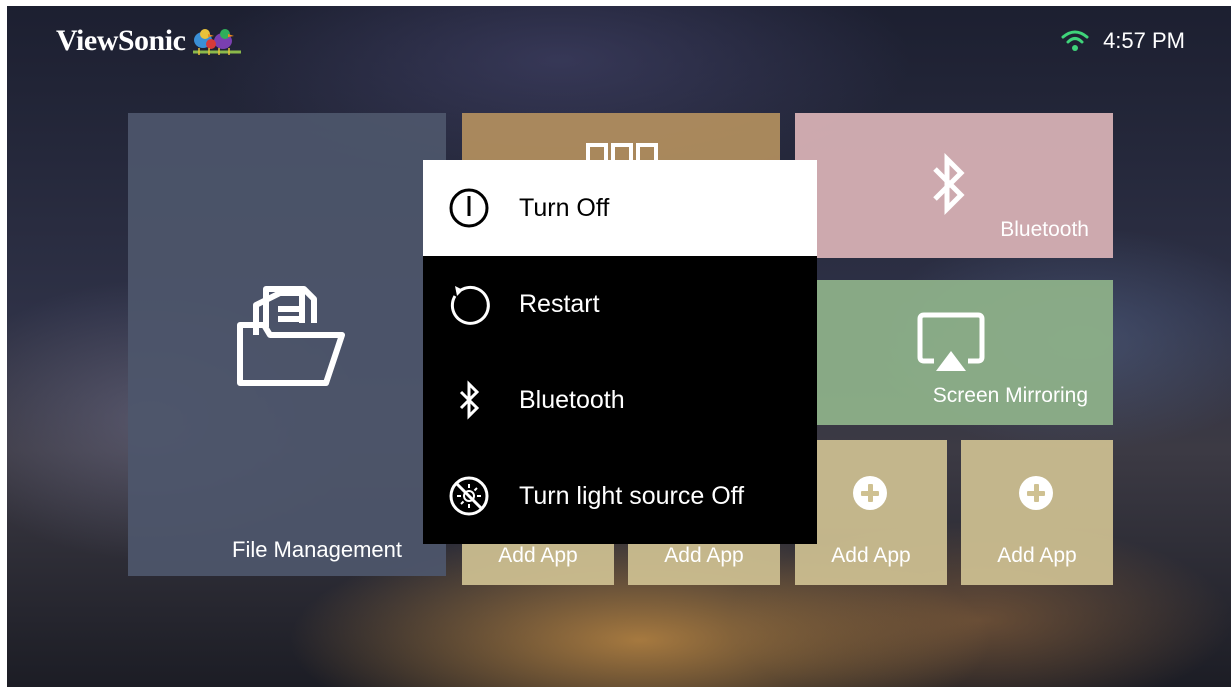  What do you see at coordinates (615, 690) in the screenshot?
I see `frame-border-bottom` at bounding box center [615, 690].